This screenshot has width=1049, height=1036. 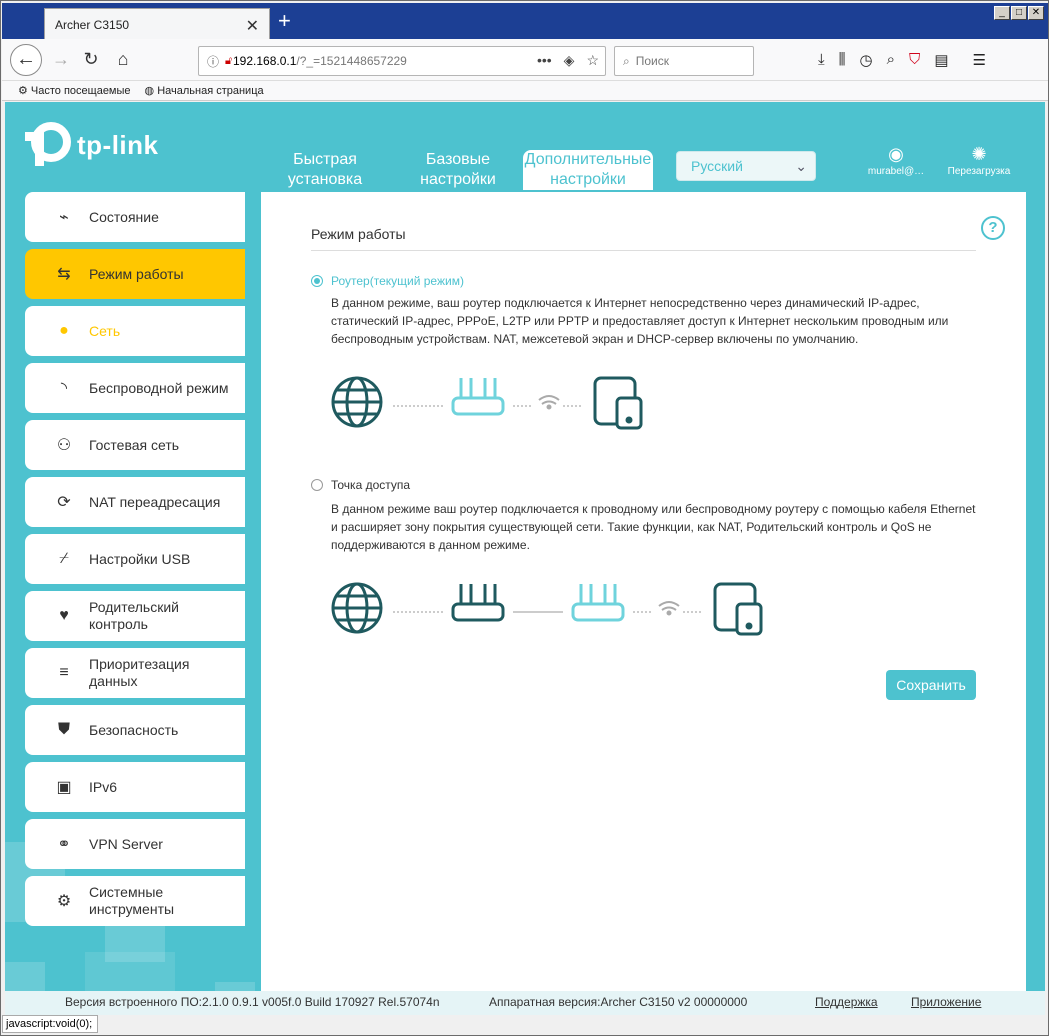 I want to click on window-controls: _ □ ✕, so click(x=1019, y=13).